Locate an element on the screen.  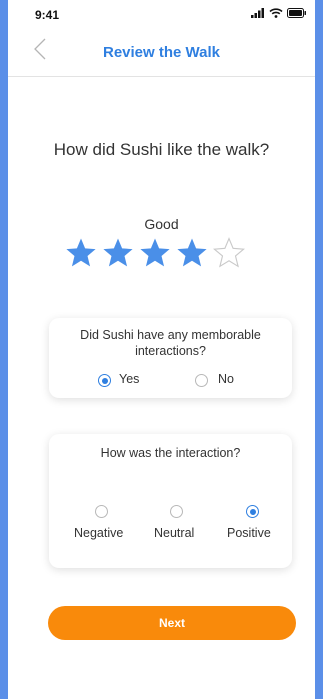
signal-icon is located at coordinates (258, 14).